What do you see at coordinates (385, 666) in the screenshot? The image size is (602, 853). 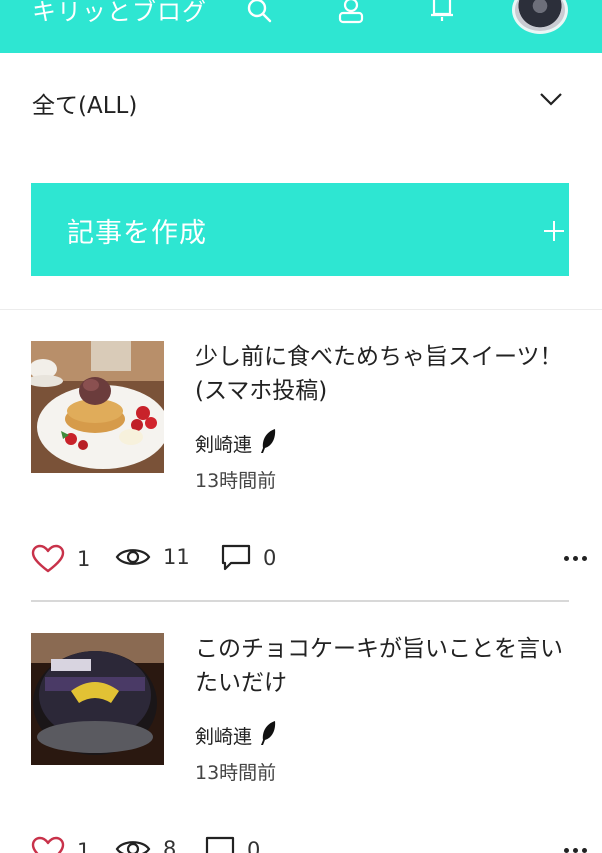 I see `post-title: このチョコケーキが旨いことを言いたいだけ` at bounding box center [385, 666].